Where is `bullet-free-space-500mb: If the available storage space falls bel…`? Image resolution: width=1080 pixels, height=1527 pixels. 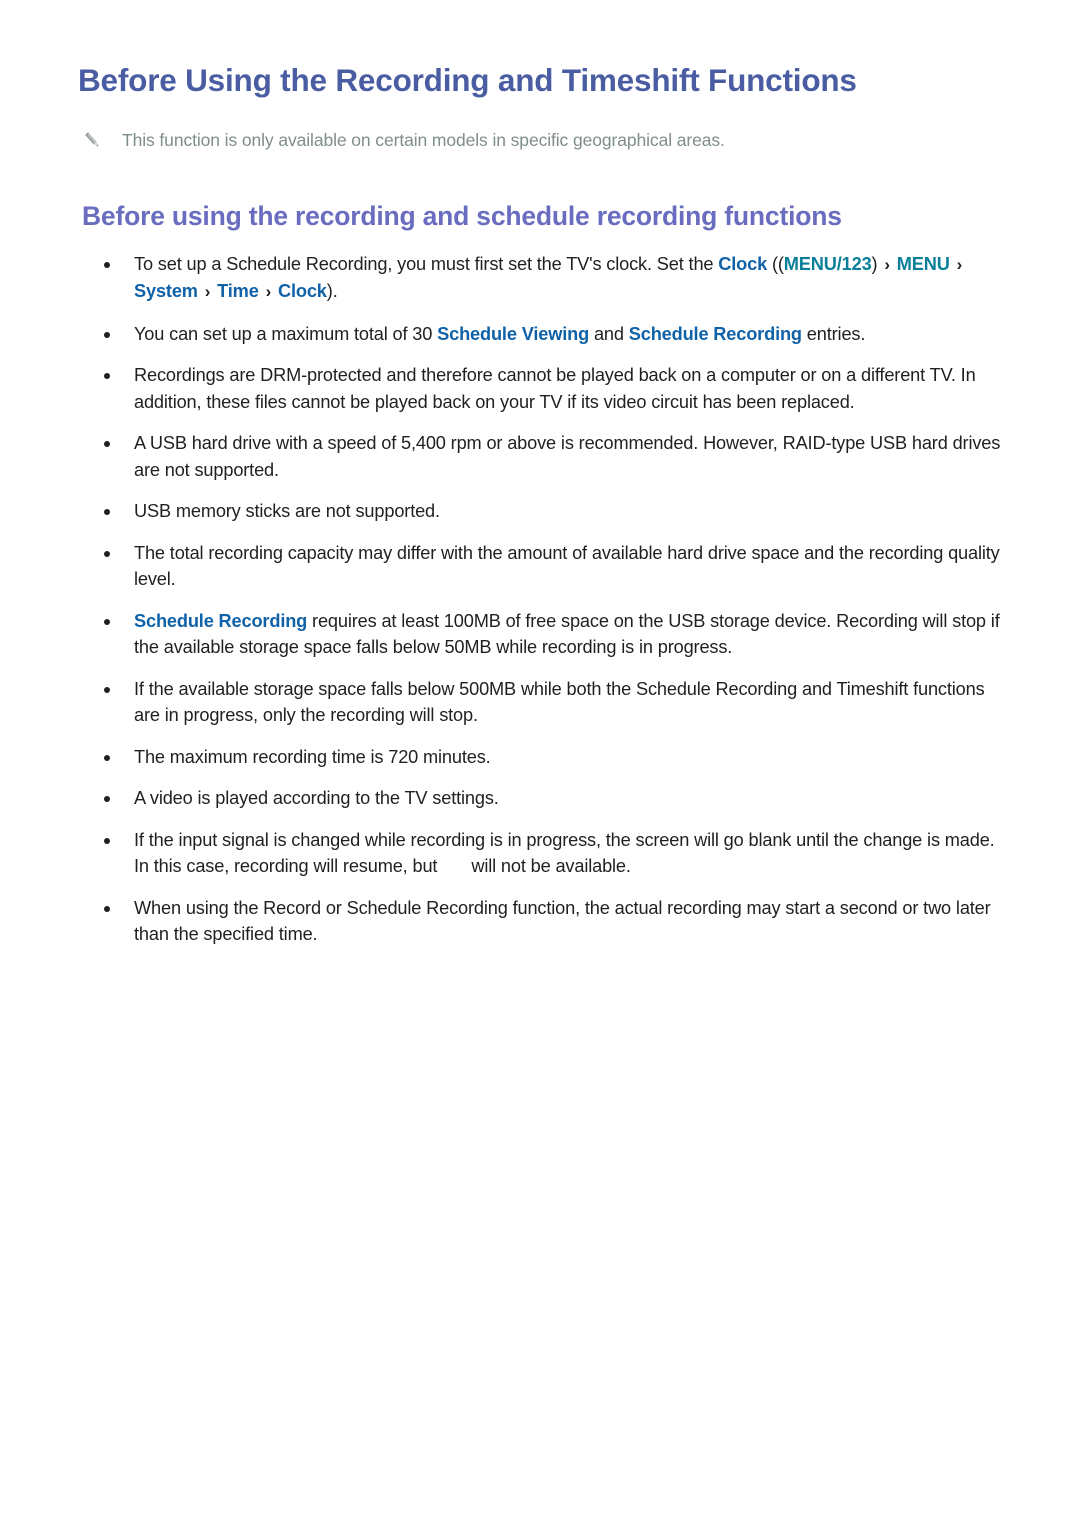
bullet-free-space-500mb: If the available storage space falls bel… is located at coordinates (543, 702).